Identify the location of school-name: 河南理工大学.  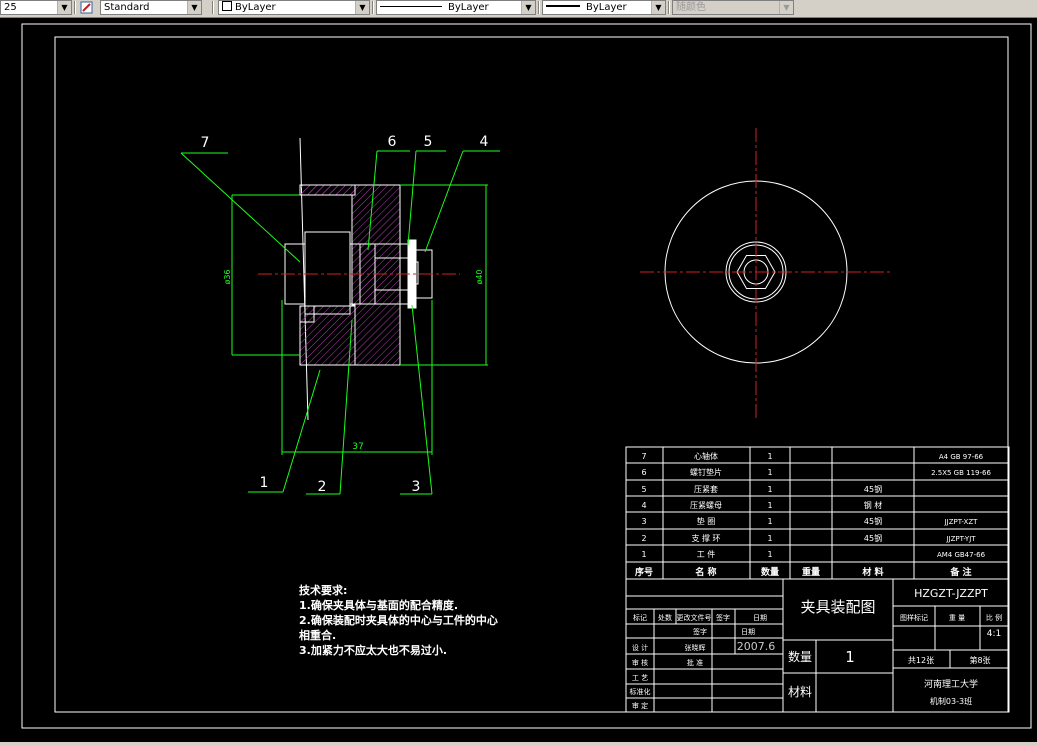
(951, 684).